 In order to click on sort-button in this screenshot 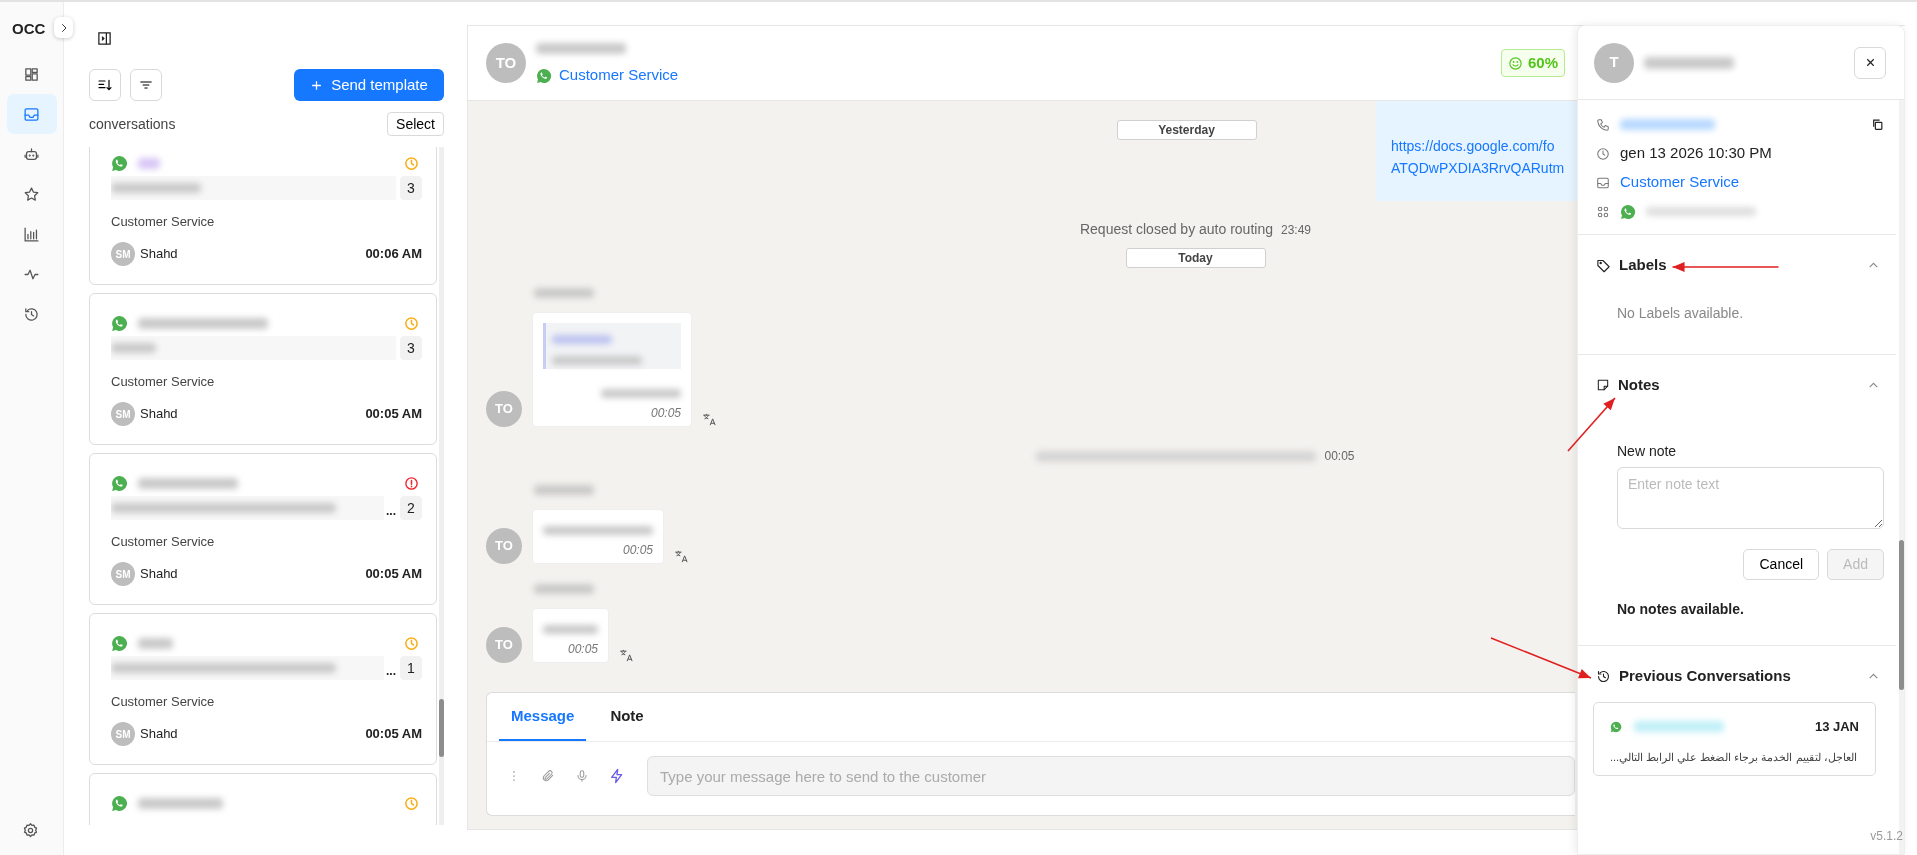, I will do `click(105, 85)`.